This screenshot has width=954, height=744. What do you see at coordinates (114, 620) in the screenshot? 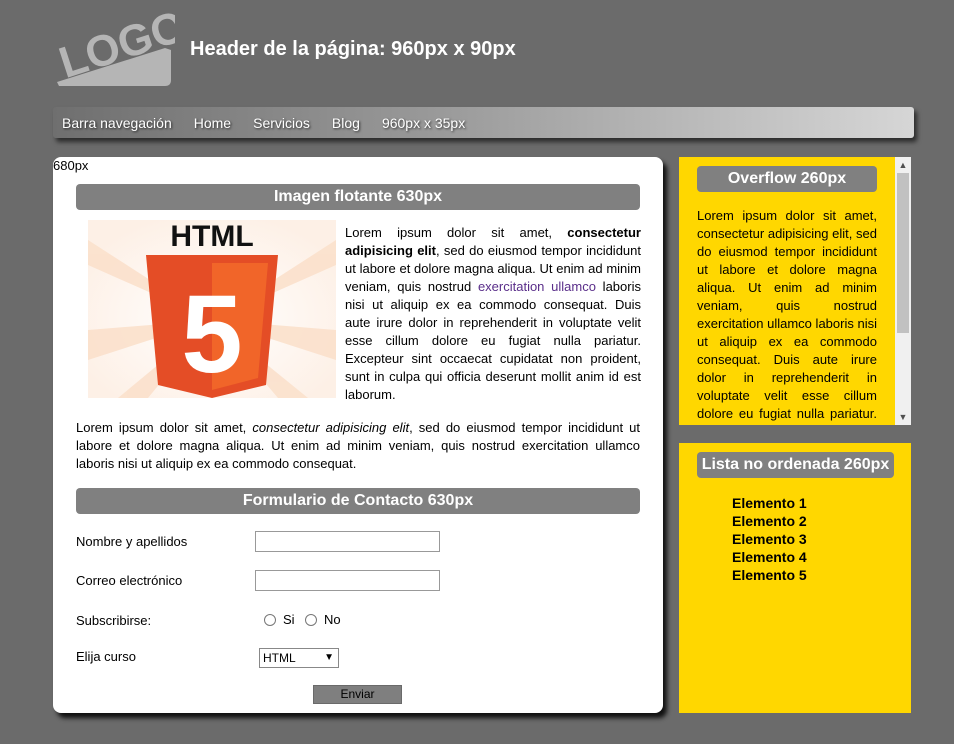
I see `subscribe-label: Subscribirse:` at bounding box center [114, 620].